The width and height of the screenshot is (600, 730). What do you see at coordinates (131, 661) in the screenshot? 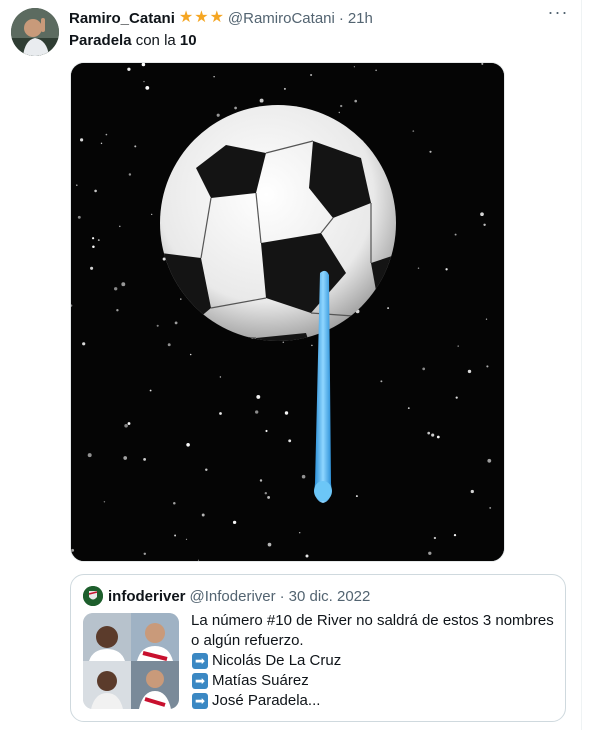
I see `quoted-media-thumbnail` at bounding box center [131, 661].